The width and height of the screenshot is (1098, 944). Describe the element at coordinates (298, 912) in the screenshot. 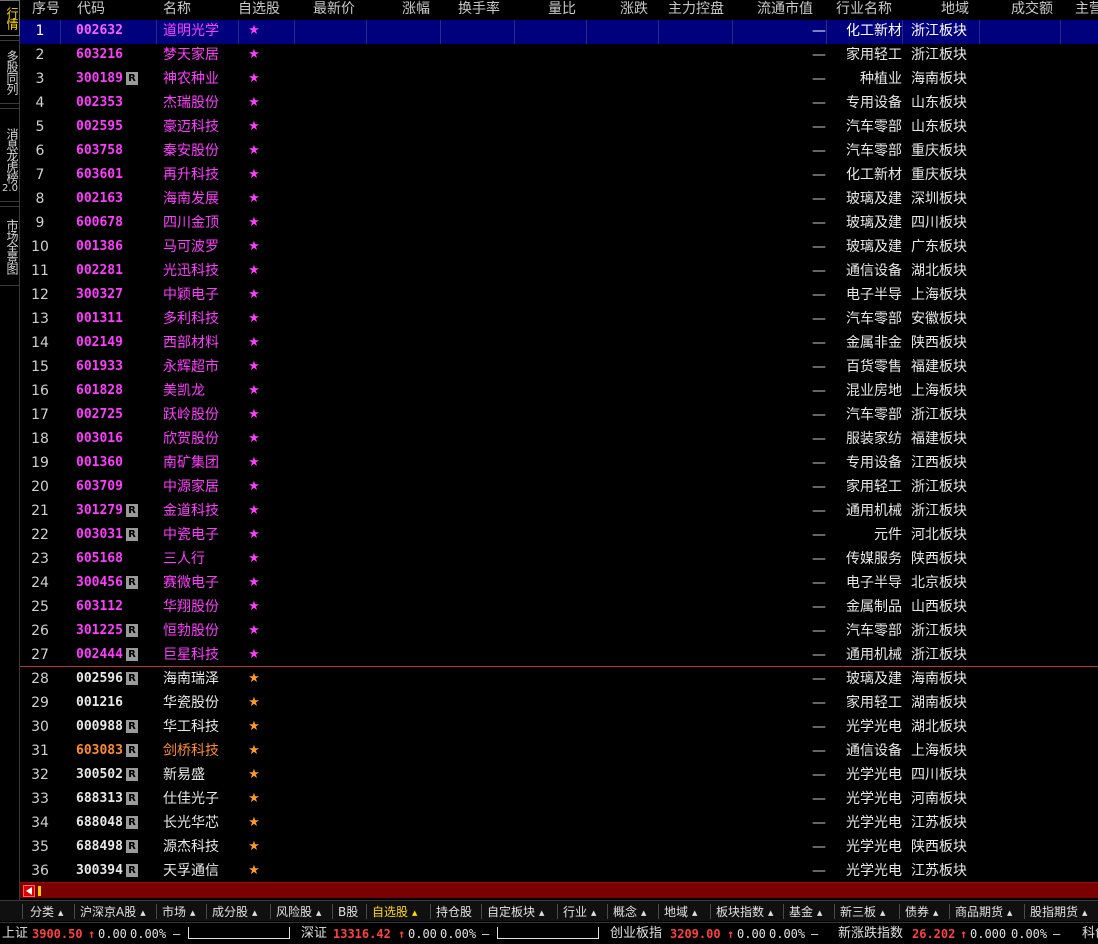

I see `tab-risk-stocks: 风险股 ▲` at that location.